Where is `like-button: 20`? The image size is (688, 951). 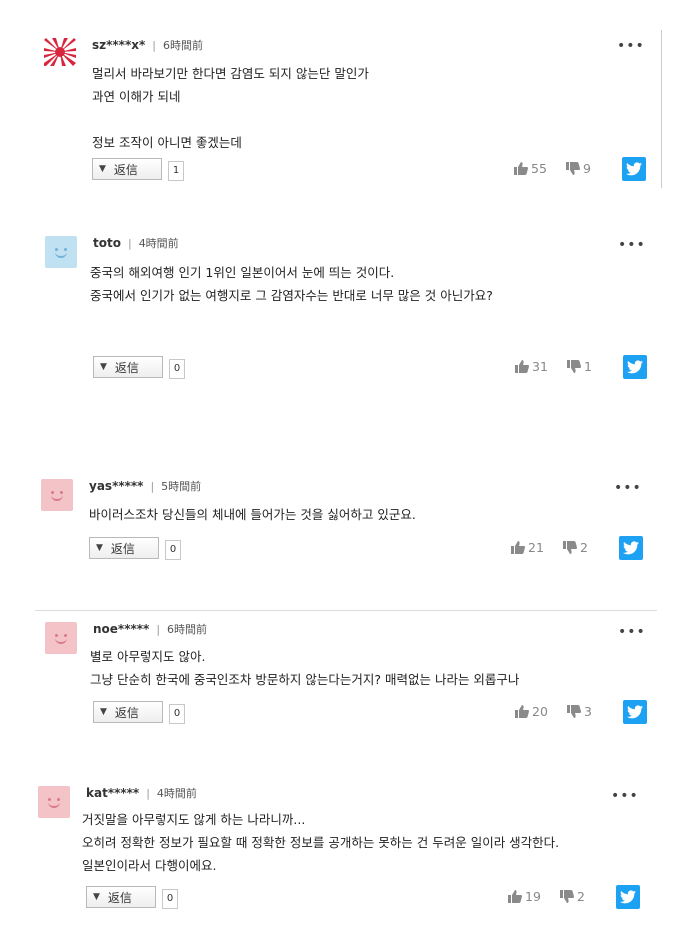 like-button: 20 is located at coordinates (531, 711).